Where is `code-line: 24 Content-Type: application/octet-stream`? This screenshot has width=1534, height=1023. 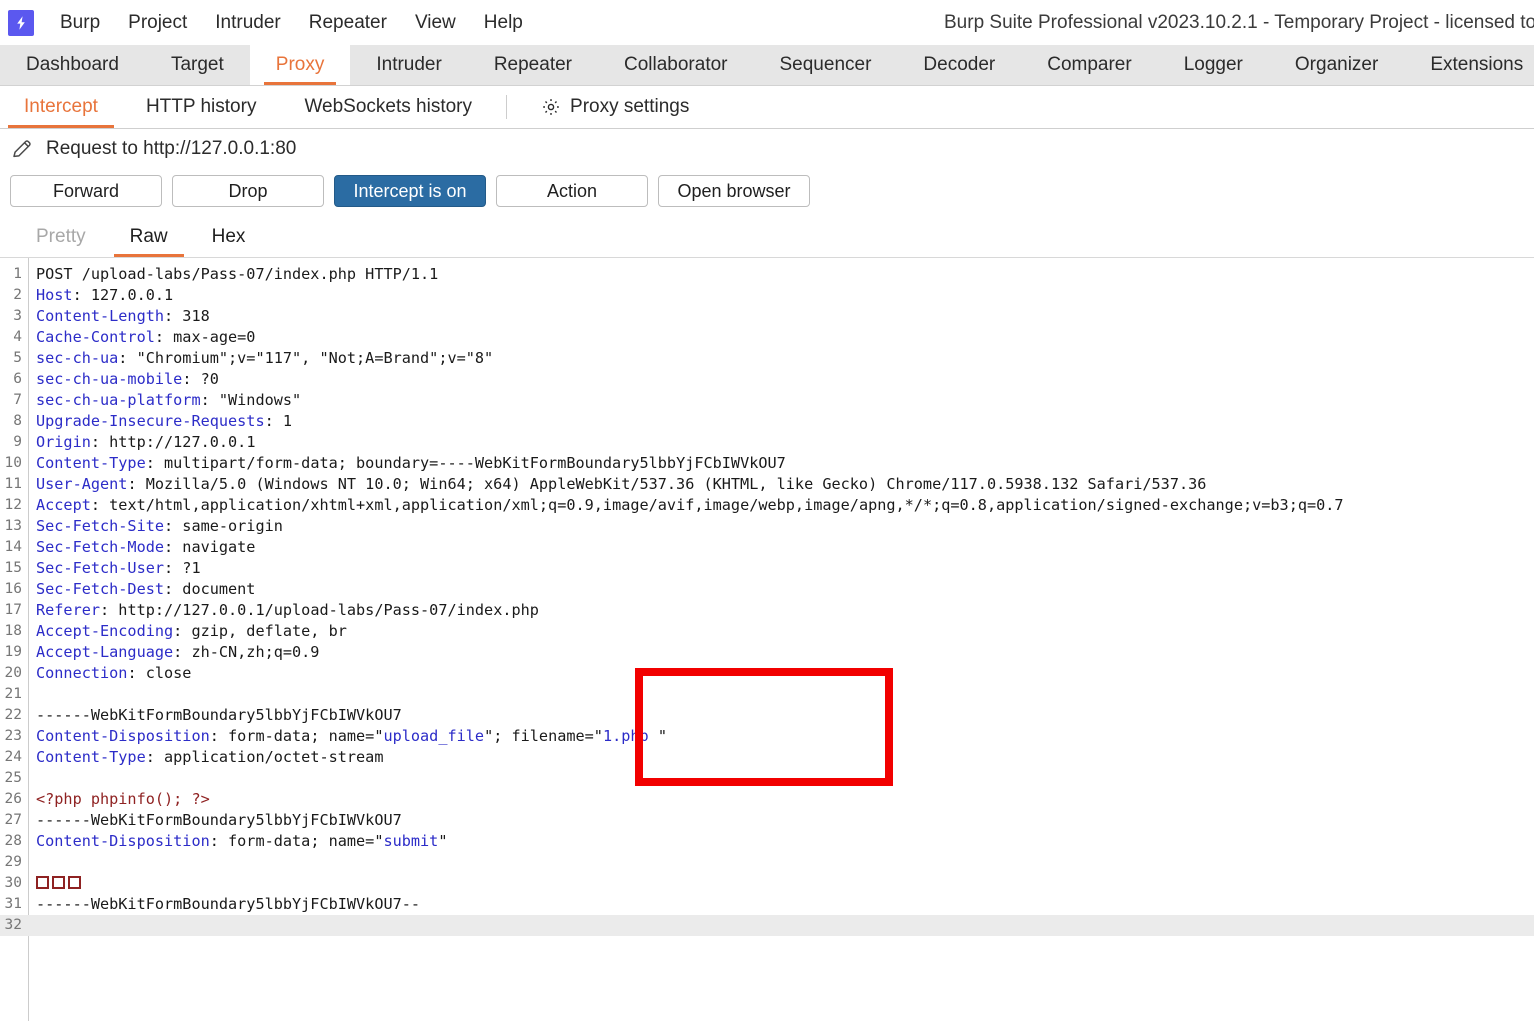 code-line: 24 Content-Type: application/octet-stream is located at coordinates (767, 757).